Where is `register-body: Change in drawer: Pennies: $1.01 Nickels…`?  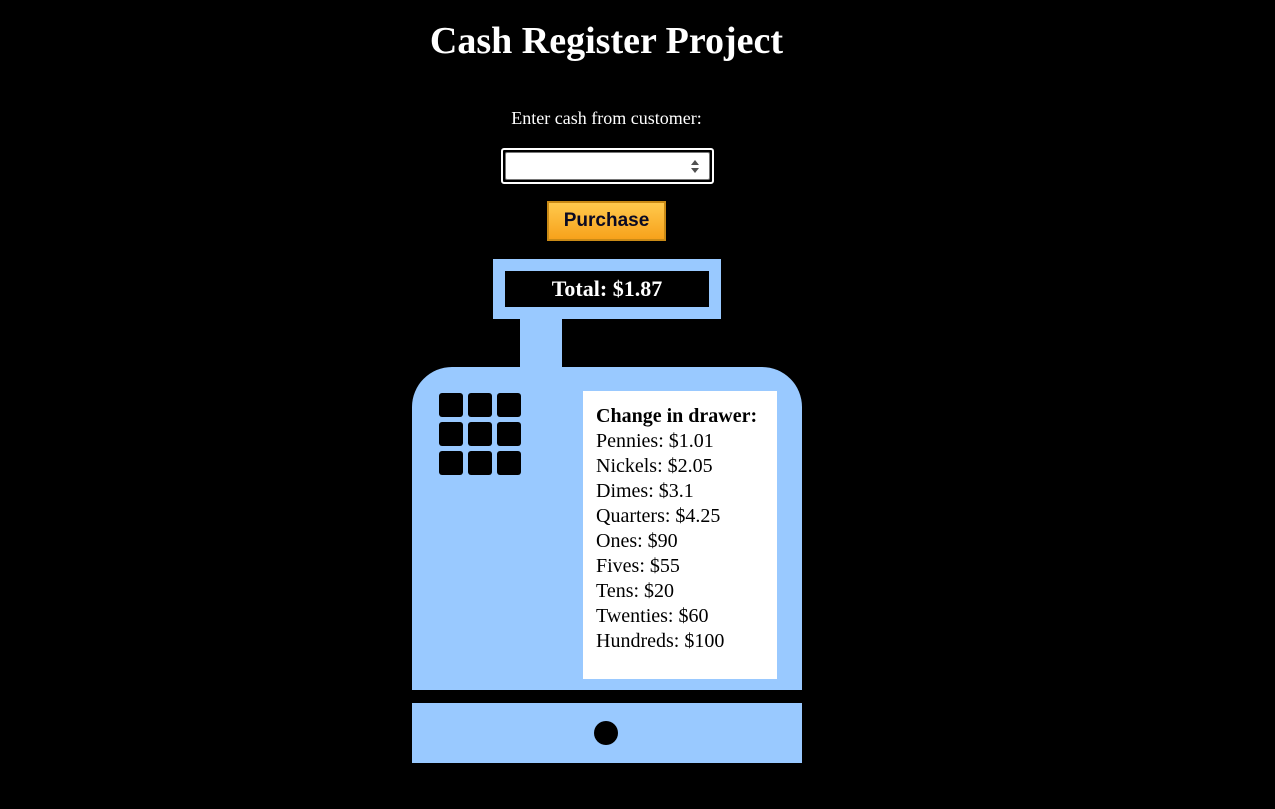 register-body: Change in drawer: Pennies: $1.01 Nickels… is located at coordinates (607, 528).